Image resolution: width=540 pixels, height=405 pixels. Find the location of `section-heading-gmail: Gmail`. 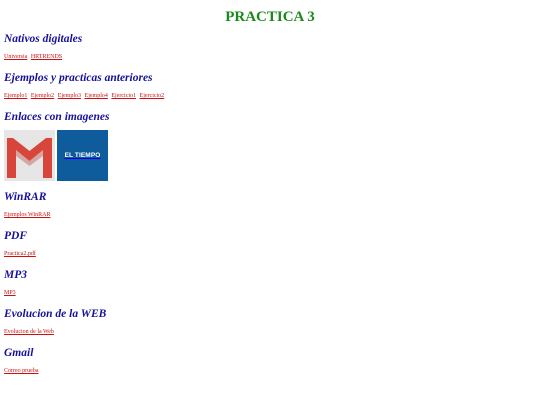

section-heading-gmail: Gmail is located at coordinates (19, 353).